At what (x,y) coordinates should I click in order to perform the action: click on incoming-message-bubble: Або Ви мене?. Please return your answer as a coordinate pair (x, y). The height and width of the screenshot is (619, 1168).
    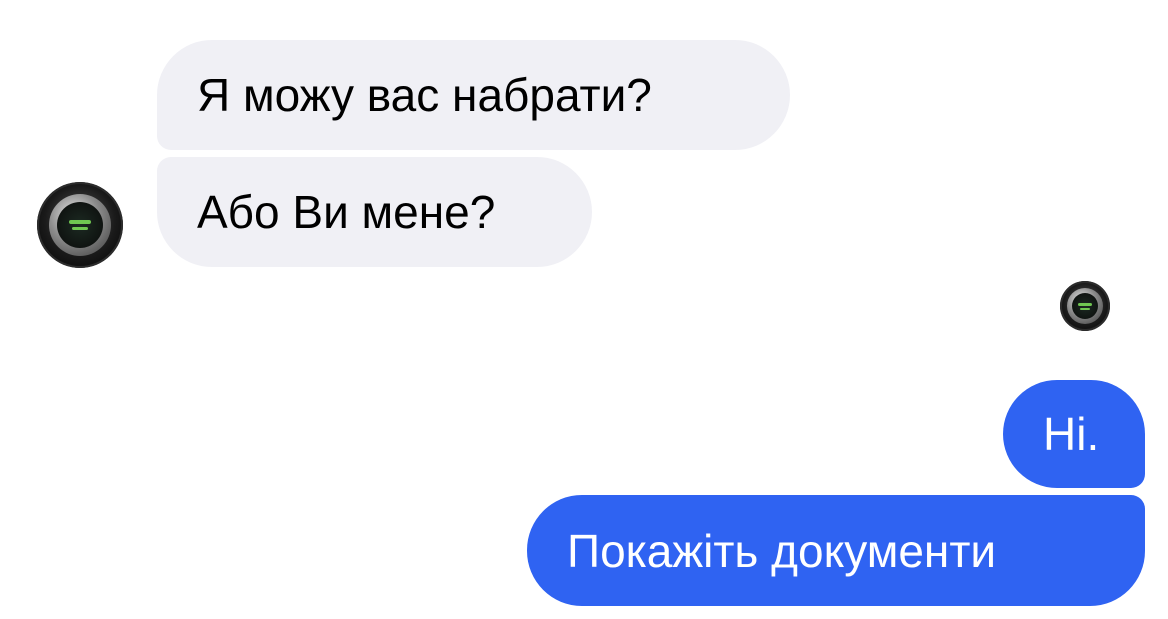
    Looking at the image, I should click on (374, 212).